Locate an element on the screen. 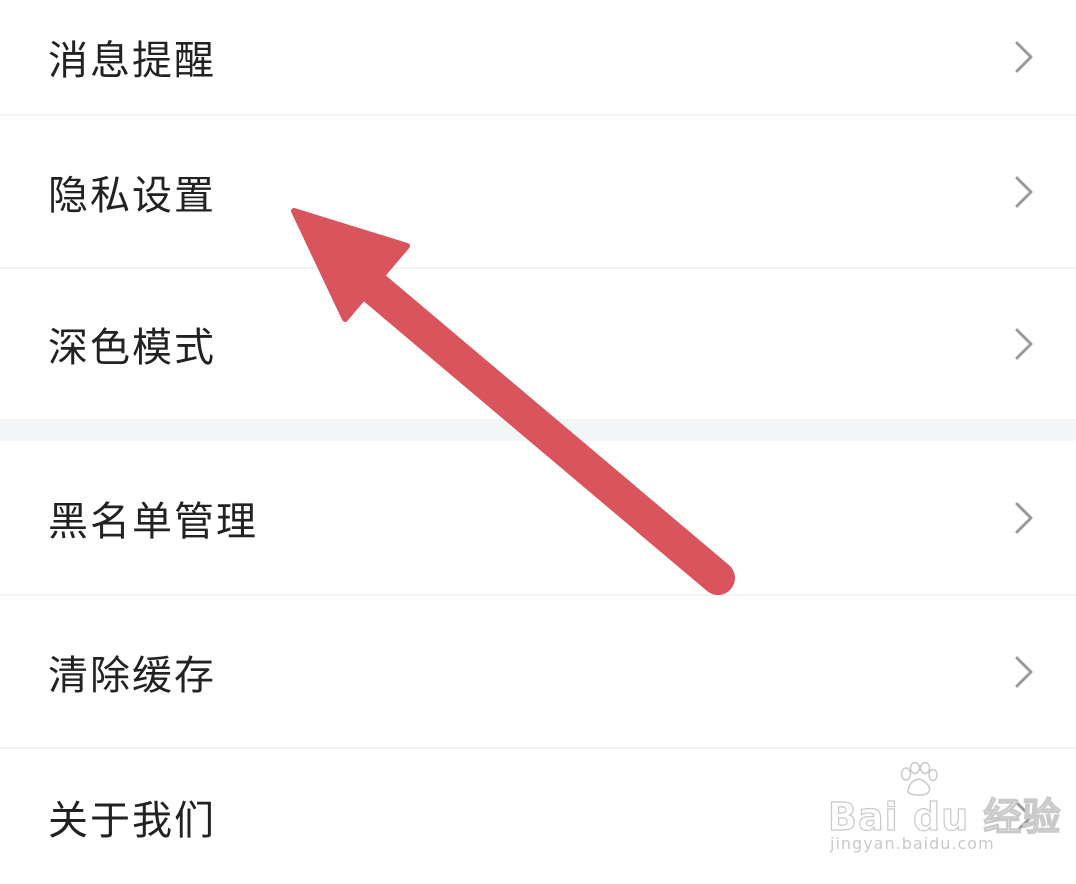 The width and height of the screenshot is (1076, 884). settings-item-label: 关于我们 is located at coordinates (132, 820).